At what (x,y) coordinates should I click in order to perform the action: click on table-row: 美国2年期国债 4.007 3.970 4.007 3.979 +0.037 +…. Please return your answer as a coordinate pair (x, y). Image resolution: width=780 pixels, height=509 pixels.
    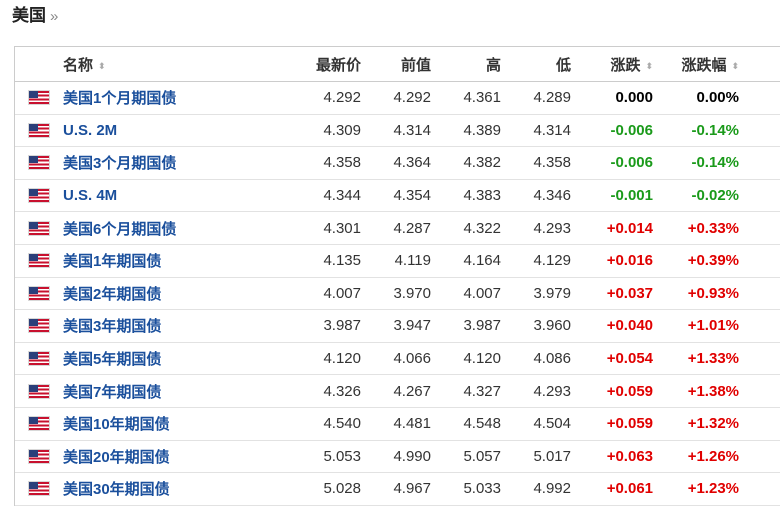
    Looking at the image, I should click on (397, 294).